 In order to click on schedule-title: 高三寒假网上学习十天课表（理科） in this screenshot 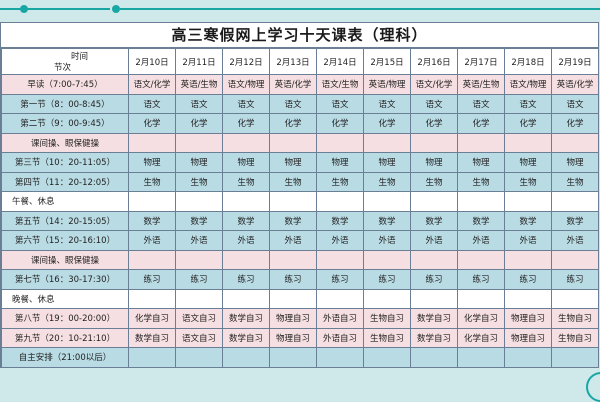, I will do `click(299, 35)`.